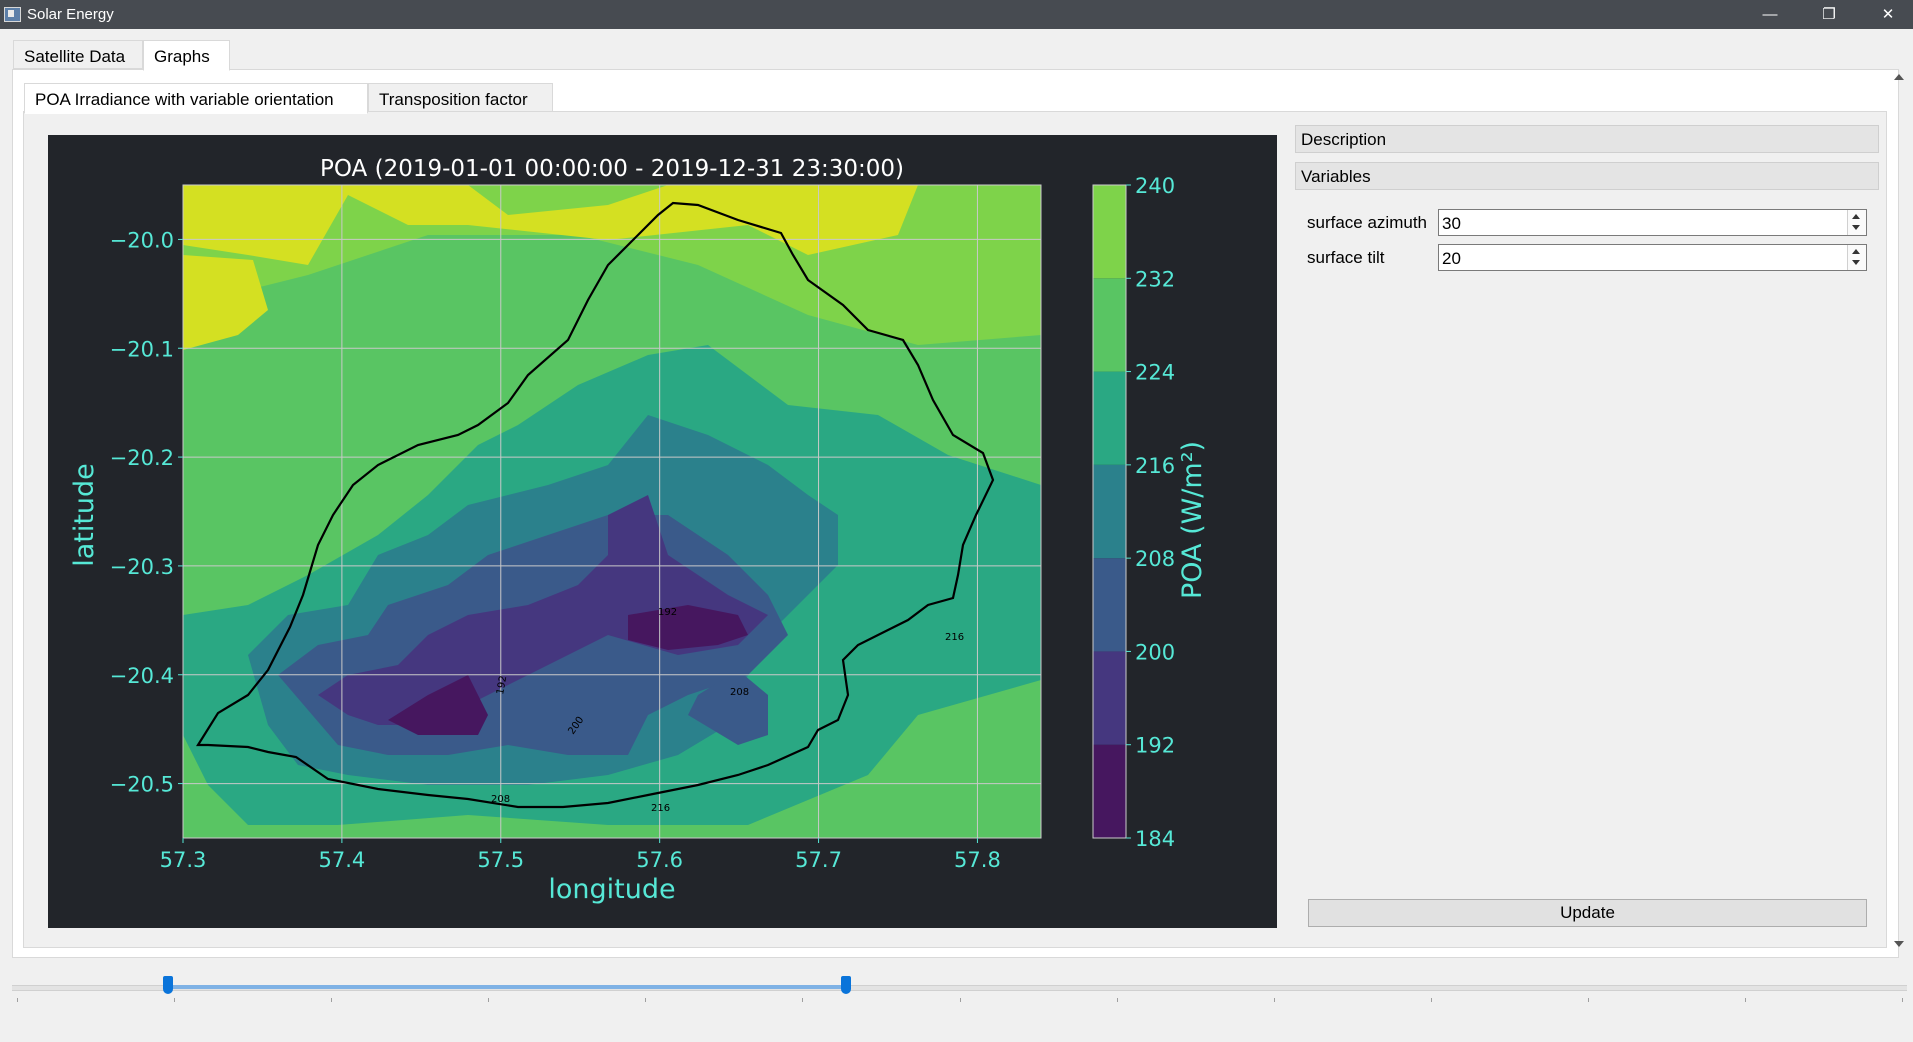 This screenshot has height=1042, width=1913. Describe the element at coordinates (1652, 222) in the screenshot. I see `surface-azimuth-spinbox: 30` at that location.